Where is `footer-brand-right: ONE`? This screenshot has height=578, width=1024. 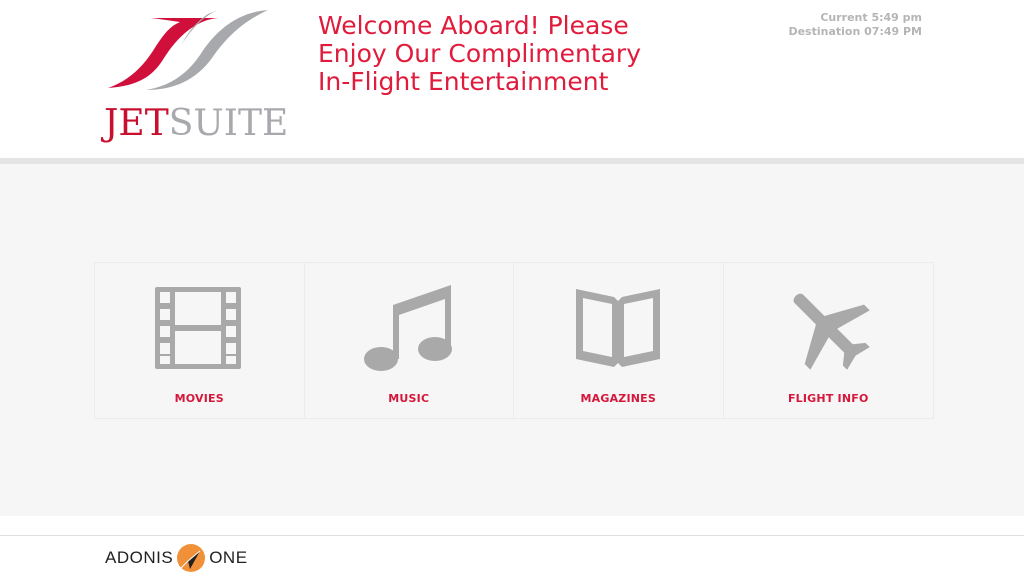
footer-brand-right: ONE is located at coordinates (228, 557).